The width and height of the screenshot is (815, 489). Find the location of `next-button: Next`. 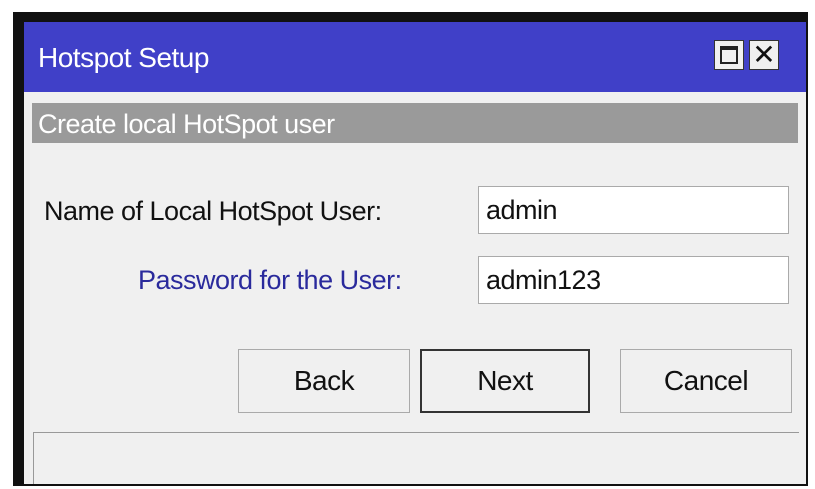

next-button: Next is located at coordinates (505, 381).